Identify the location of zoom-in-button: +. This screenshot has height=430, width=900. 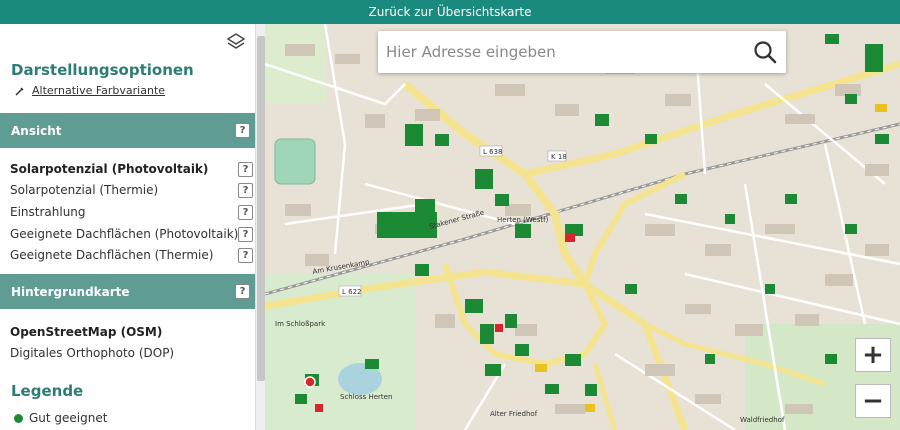
(873, 355).